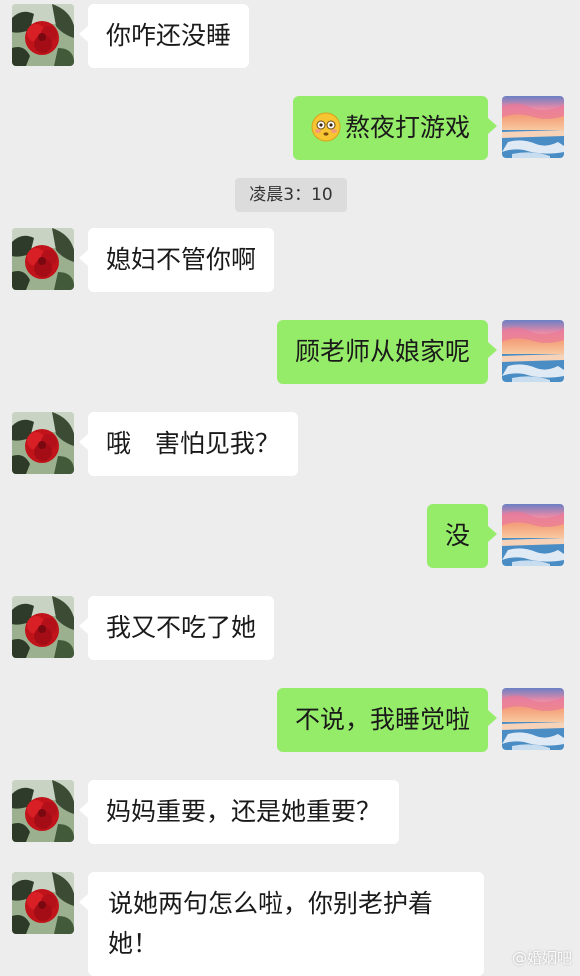 The image size is (580, 976). I want to click on incoming-message-bubble: 媳妇不管你啊, so click(176, 260).